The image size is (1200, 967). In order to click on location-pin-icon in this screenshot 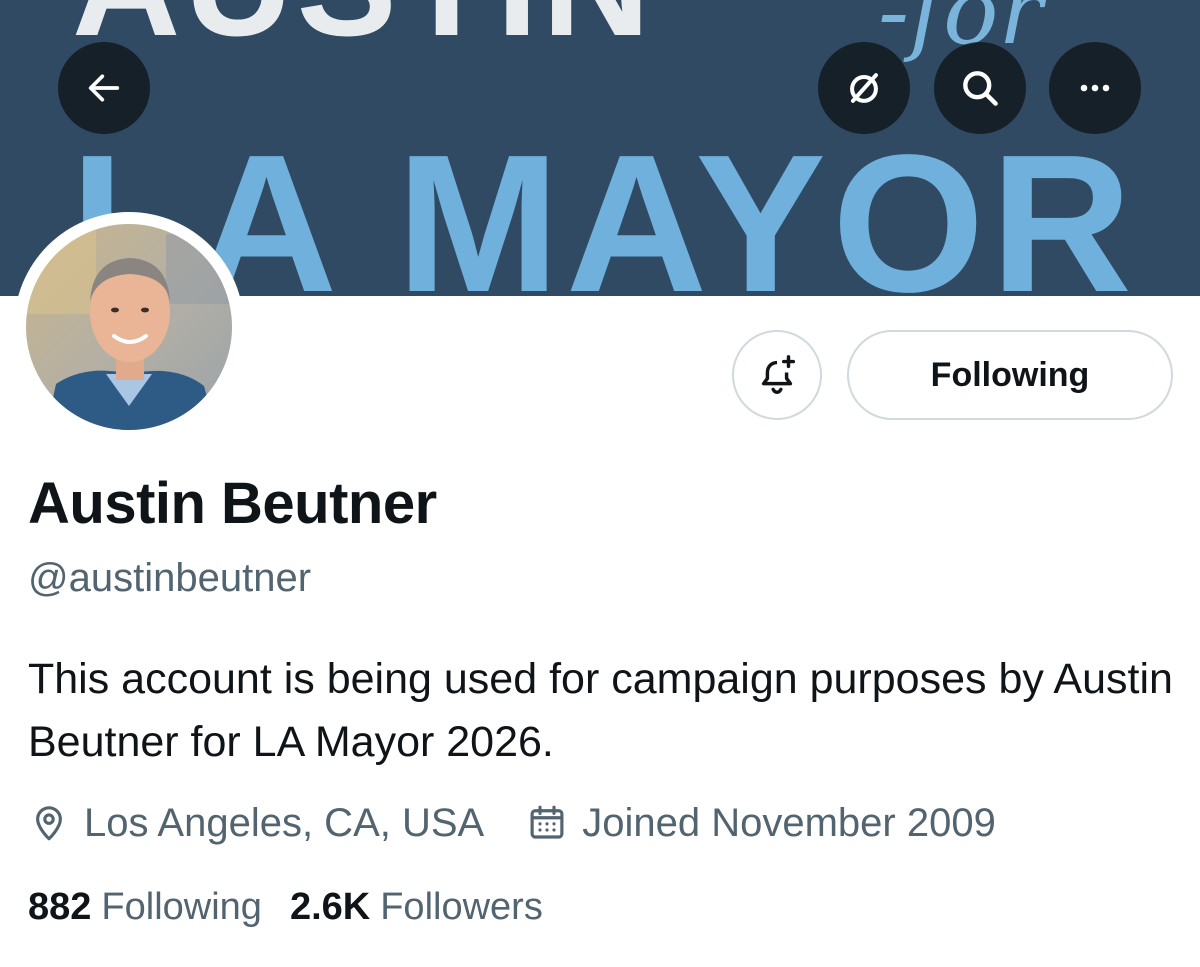, I will do `click(49, 823)`.